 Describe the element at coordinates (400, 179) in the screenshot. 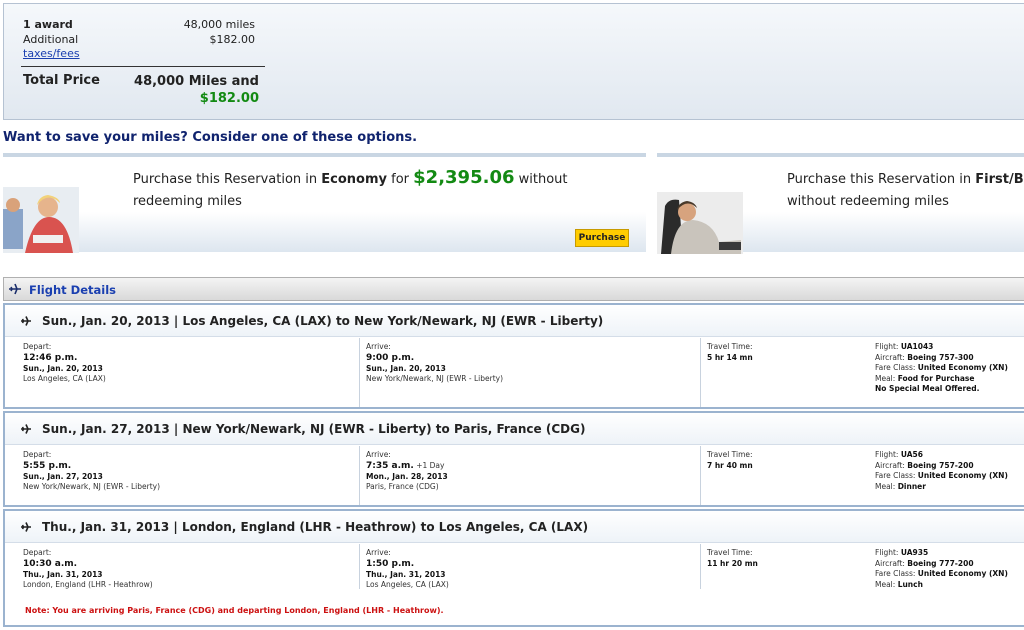

I see `option-text-for: for` at that location.